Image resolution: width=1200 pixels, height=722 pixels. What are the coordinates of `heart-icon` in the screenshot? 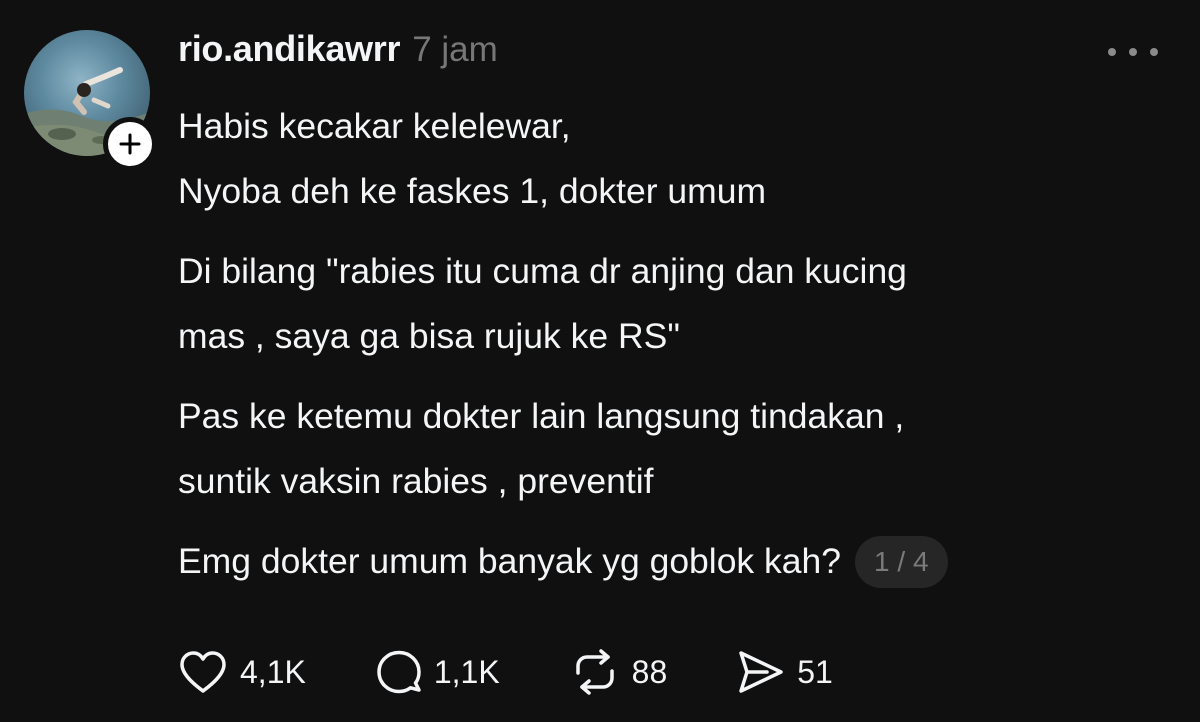 It's located at (203, 672).